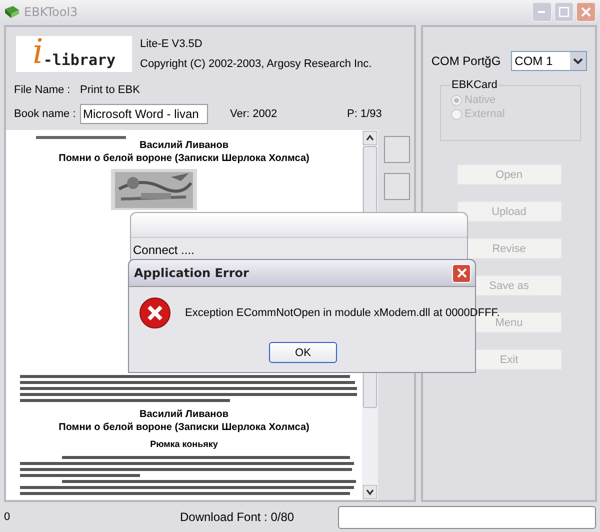 Image resolution: width=600 pixels, height=532 pixels. I want to click on file-name-label: File Name :, so click(43, 90).